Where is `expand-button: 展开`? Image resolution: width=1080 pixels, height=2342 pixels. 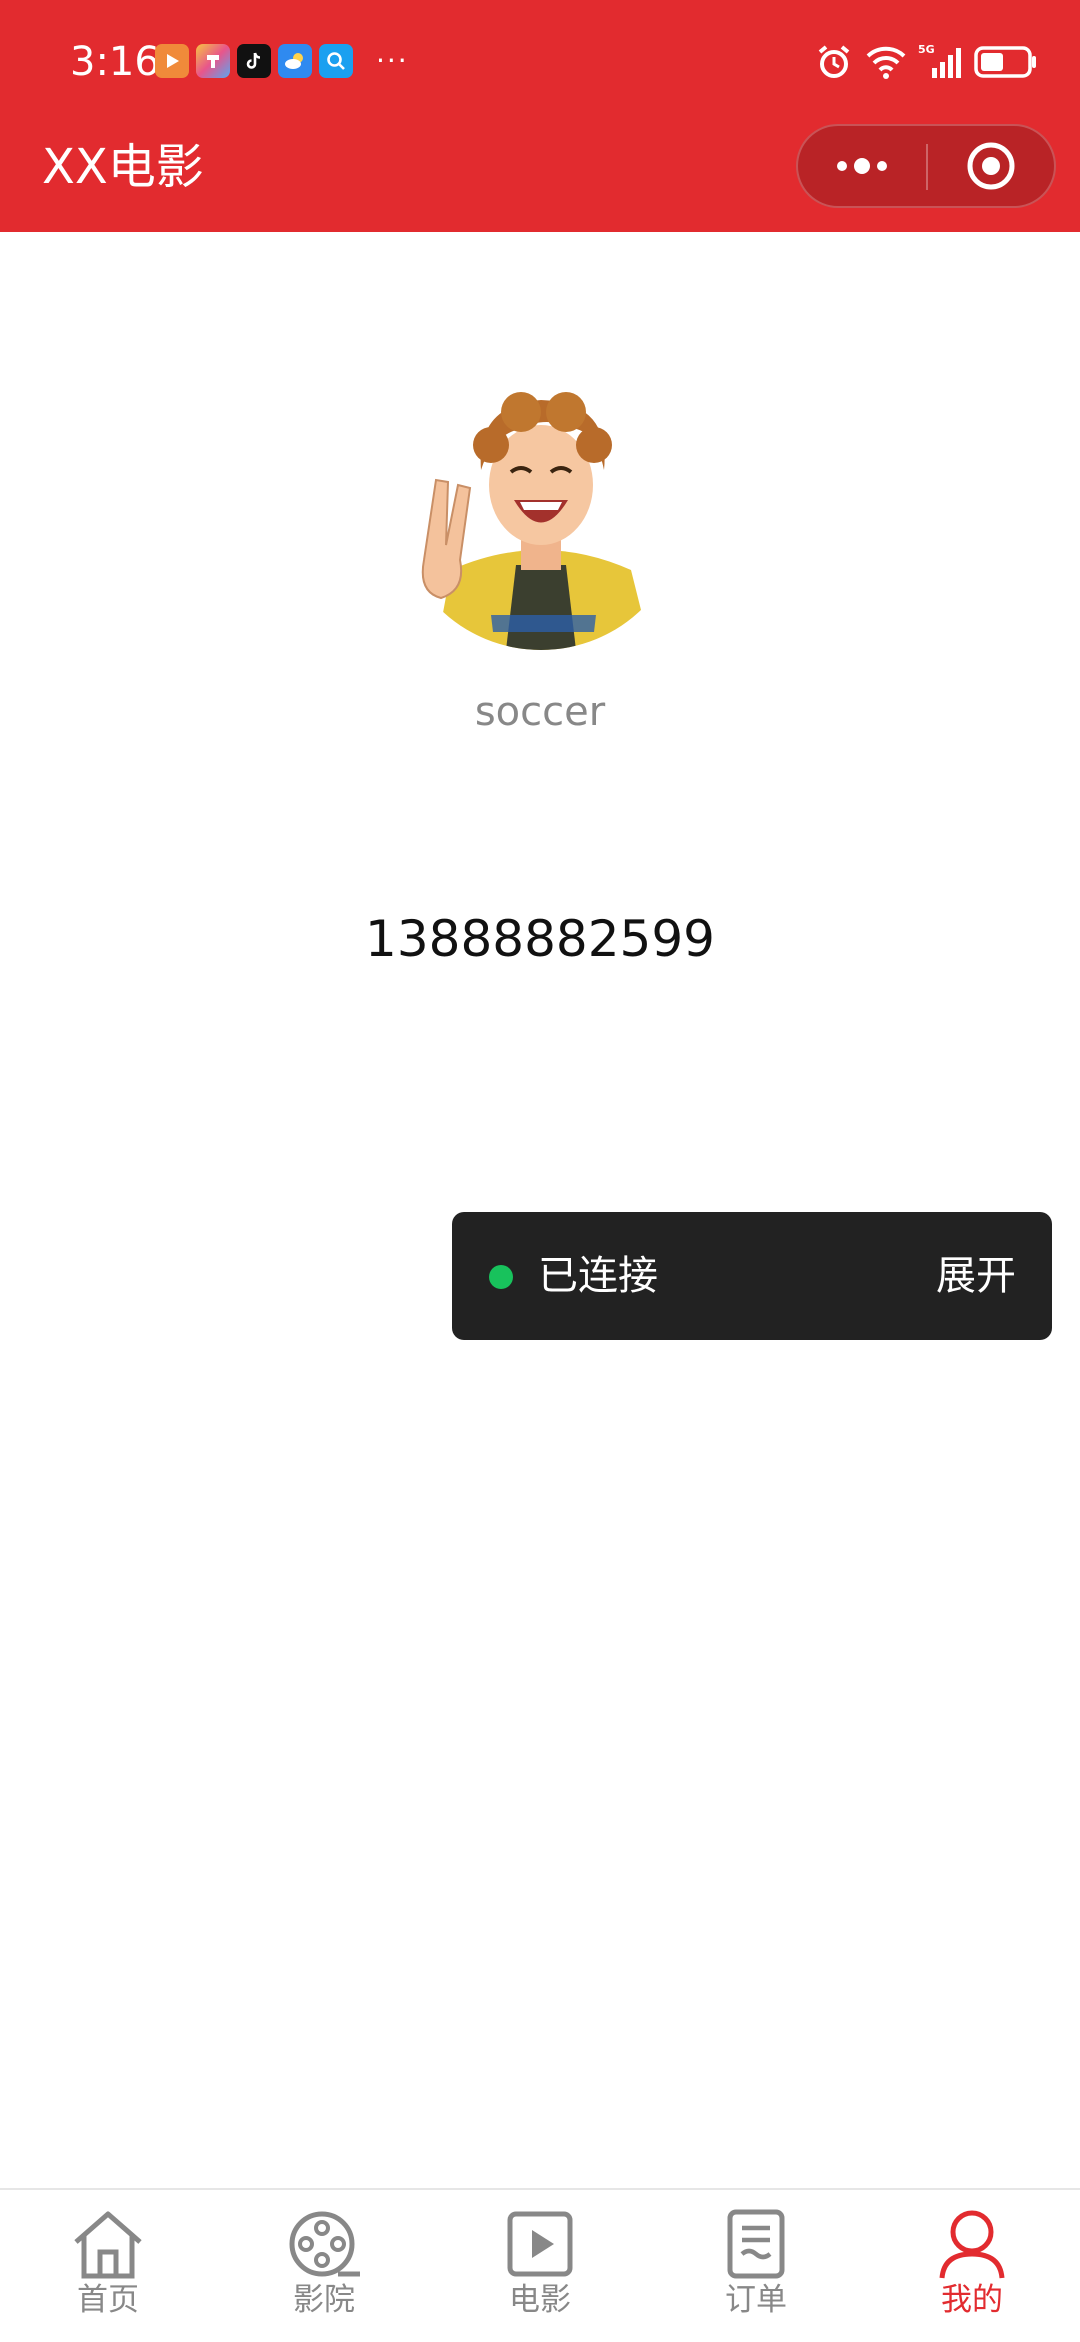 expand-button: 展开 is located at coordinates (976, 1276).